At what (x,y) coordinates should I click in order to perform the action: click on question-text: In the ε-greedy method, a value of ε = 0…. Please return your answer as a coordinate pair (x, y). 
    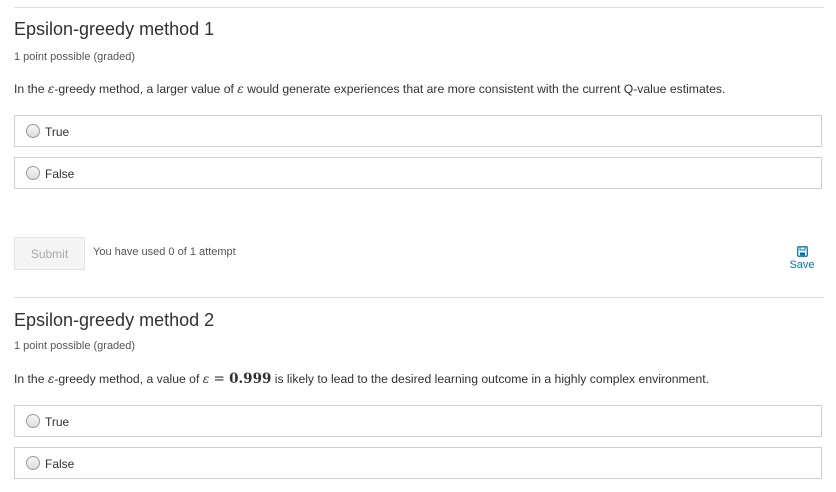
    Looking at the image, I should click on (361, 379).